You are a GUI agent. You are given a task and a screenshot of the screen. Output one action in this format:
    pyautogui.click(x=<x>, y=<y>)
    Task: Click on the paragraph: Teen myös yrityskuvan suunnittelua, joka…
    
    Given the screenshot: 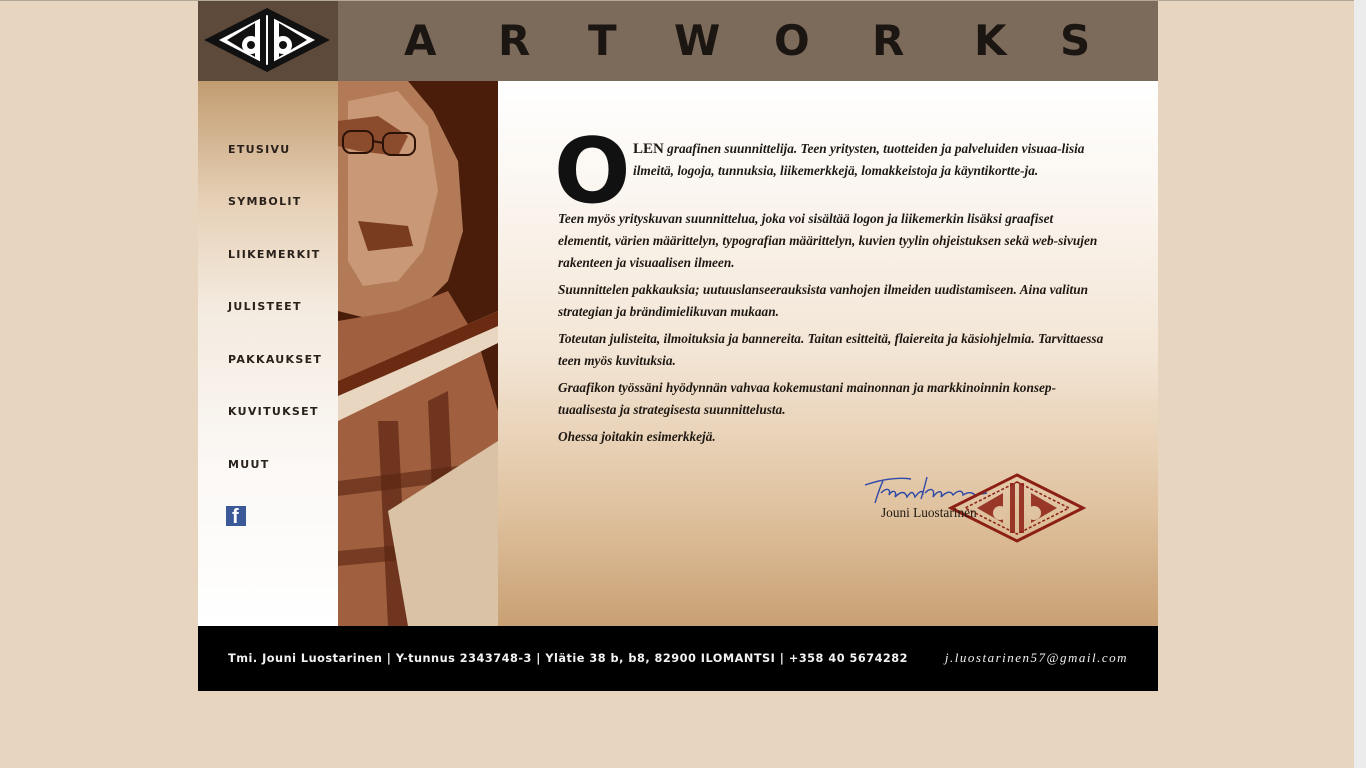 What is the action you would take?
    pyautogui.click(x=828, y=240)
    